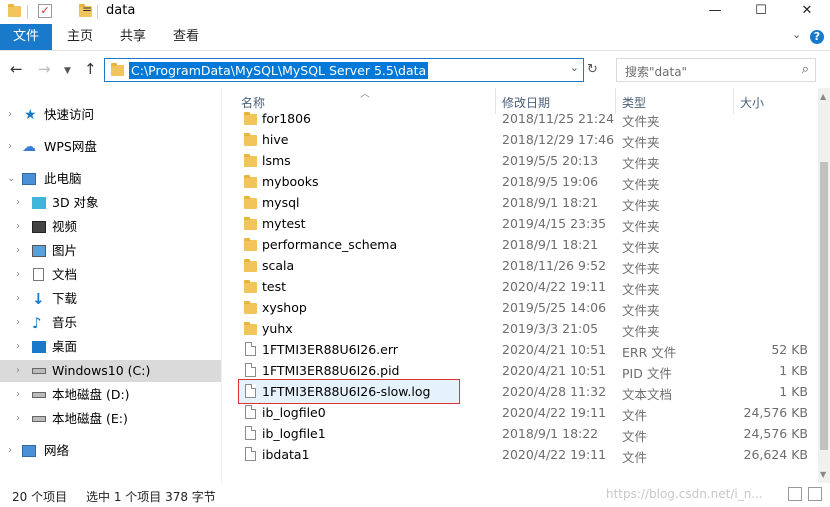 Image resolution: width=830 pixels, height=507 pixels. What do you see at coordinates (65, 226) in the screenshot?
I see `nav-item-label: 视频` at bounding box center [65, 226].